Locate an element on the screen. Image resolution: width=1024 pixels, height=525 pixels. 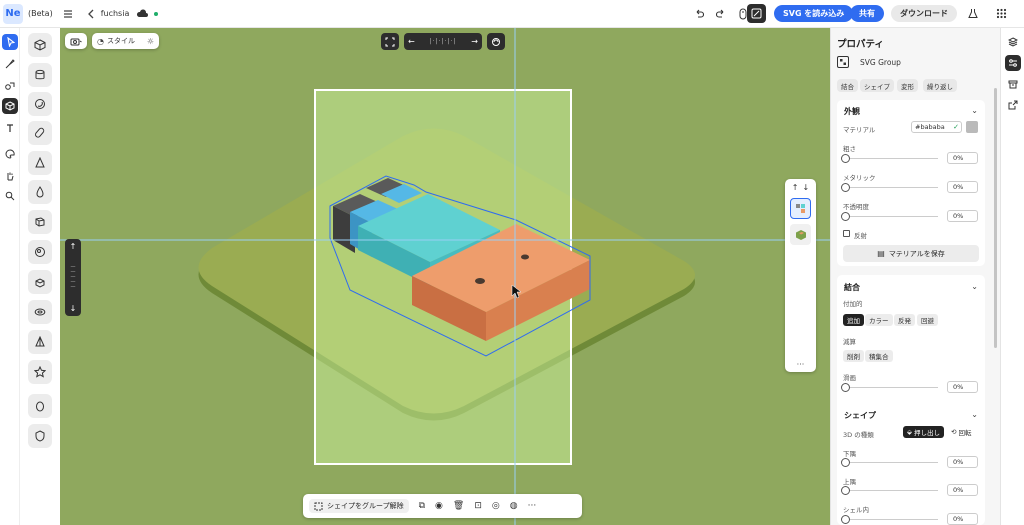
tab-transform: 変形 is located at coordinates (907, 85).